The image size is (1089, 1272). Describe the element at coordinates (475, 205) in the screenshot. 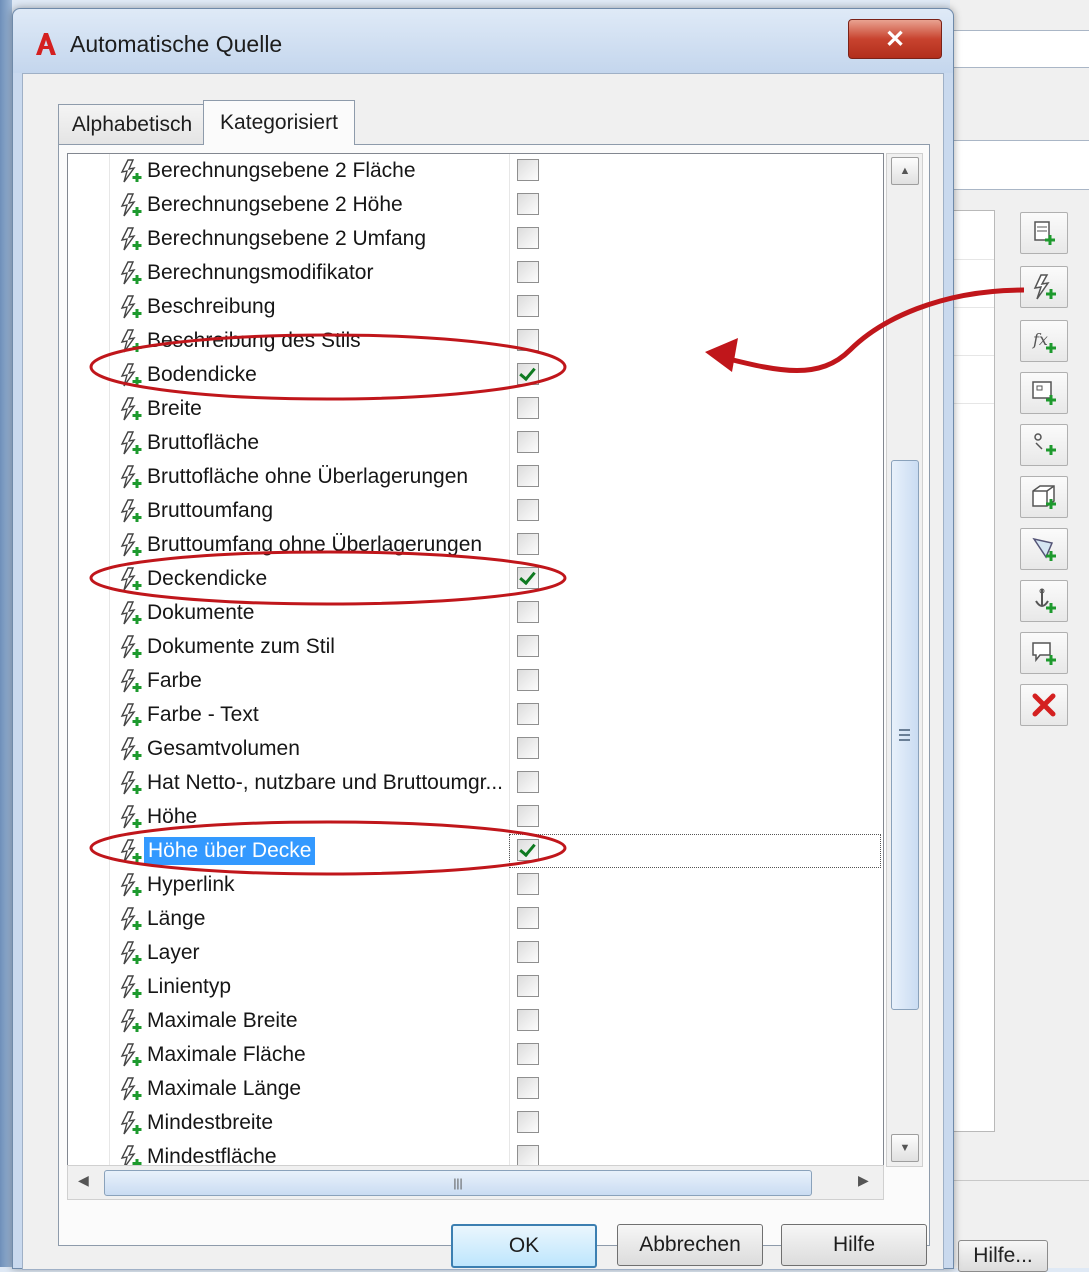

I see `property-row: Berechnungsebene 2 Höhe` at that location.